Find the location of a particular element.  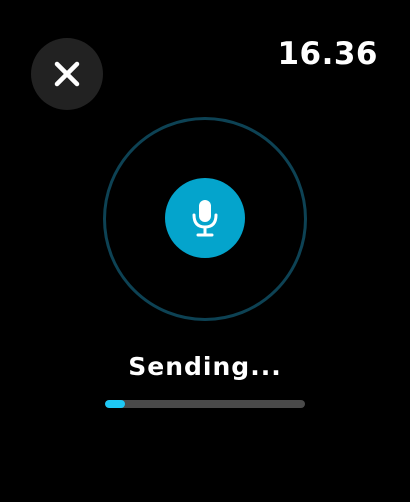

close-button is located at coordinates (67, 74).